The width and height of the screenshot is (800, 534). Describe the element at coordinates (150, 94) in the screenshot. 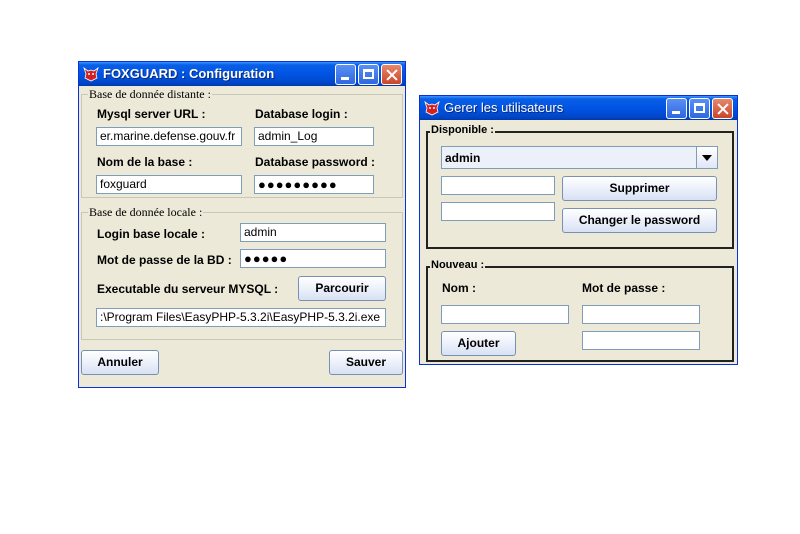

I see `remote-db-legend: Base de donnée distante :` at that location.